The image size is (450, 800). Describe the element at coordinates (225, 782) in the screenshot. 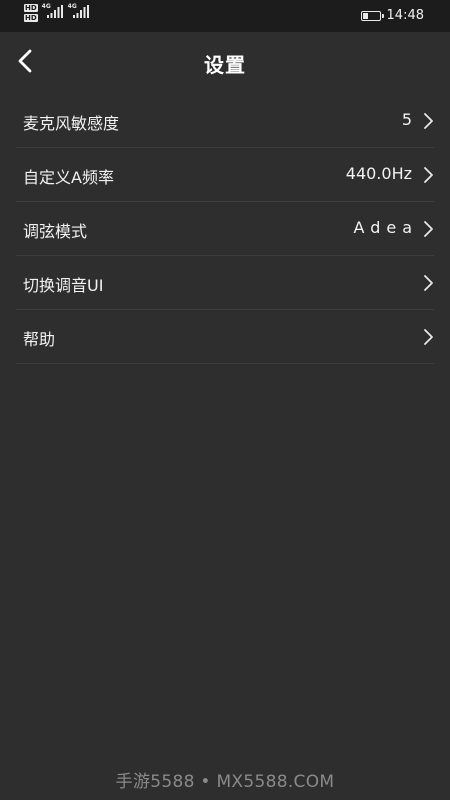

I see `watermark: 手游5588 • MX5588.COM` at that location.